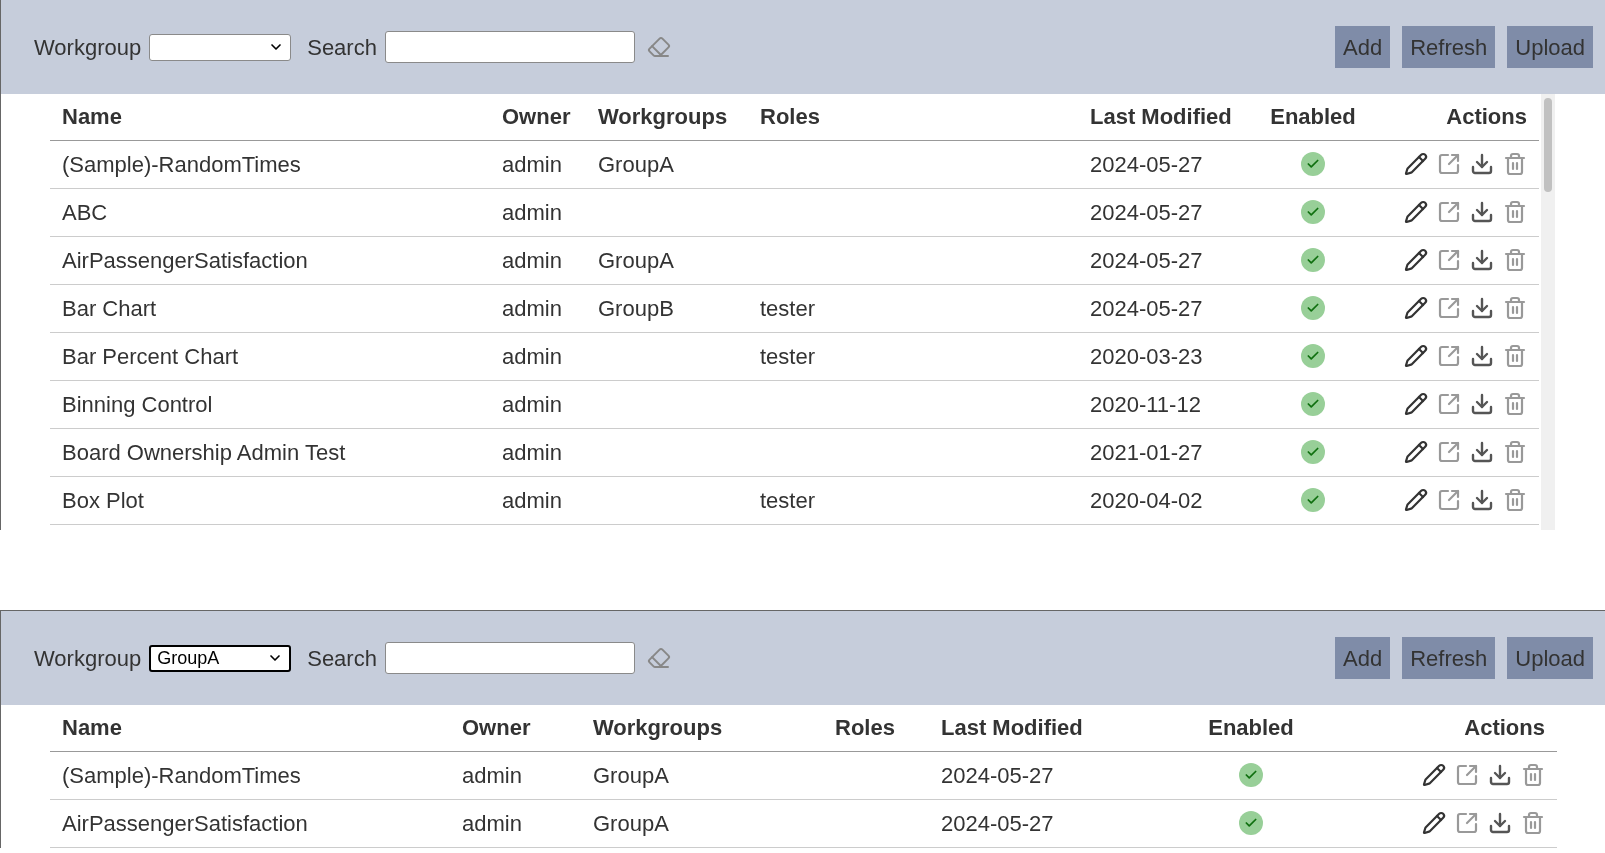  I want to click on scrollbar, so click(1548, 312).